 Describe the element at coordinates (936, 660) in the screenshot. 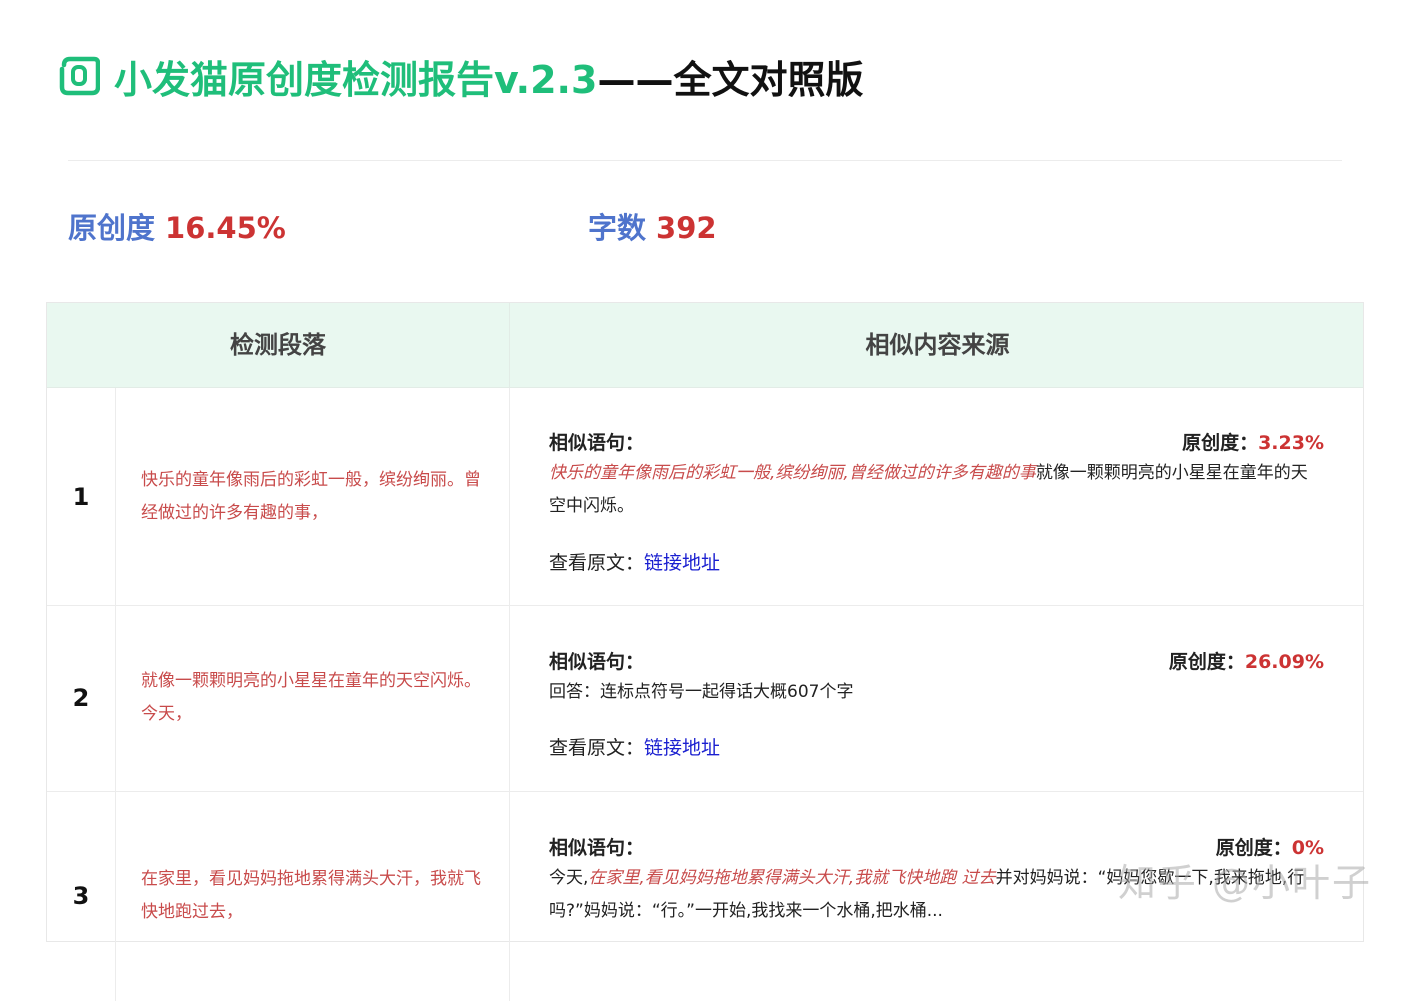

I see `source-header: 相似语句： 原创度：26.09%` at that location.